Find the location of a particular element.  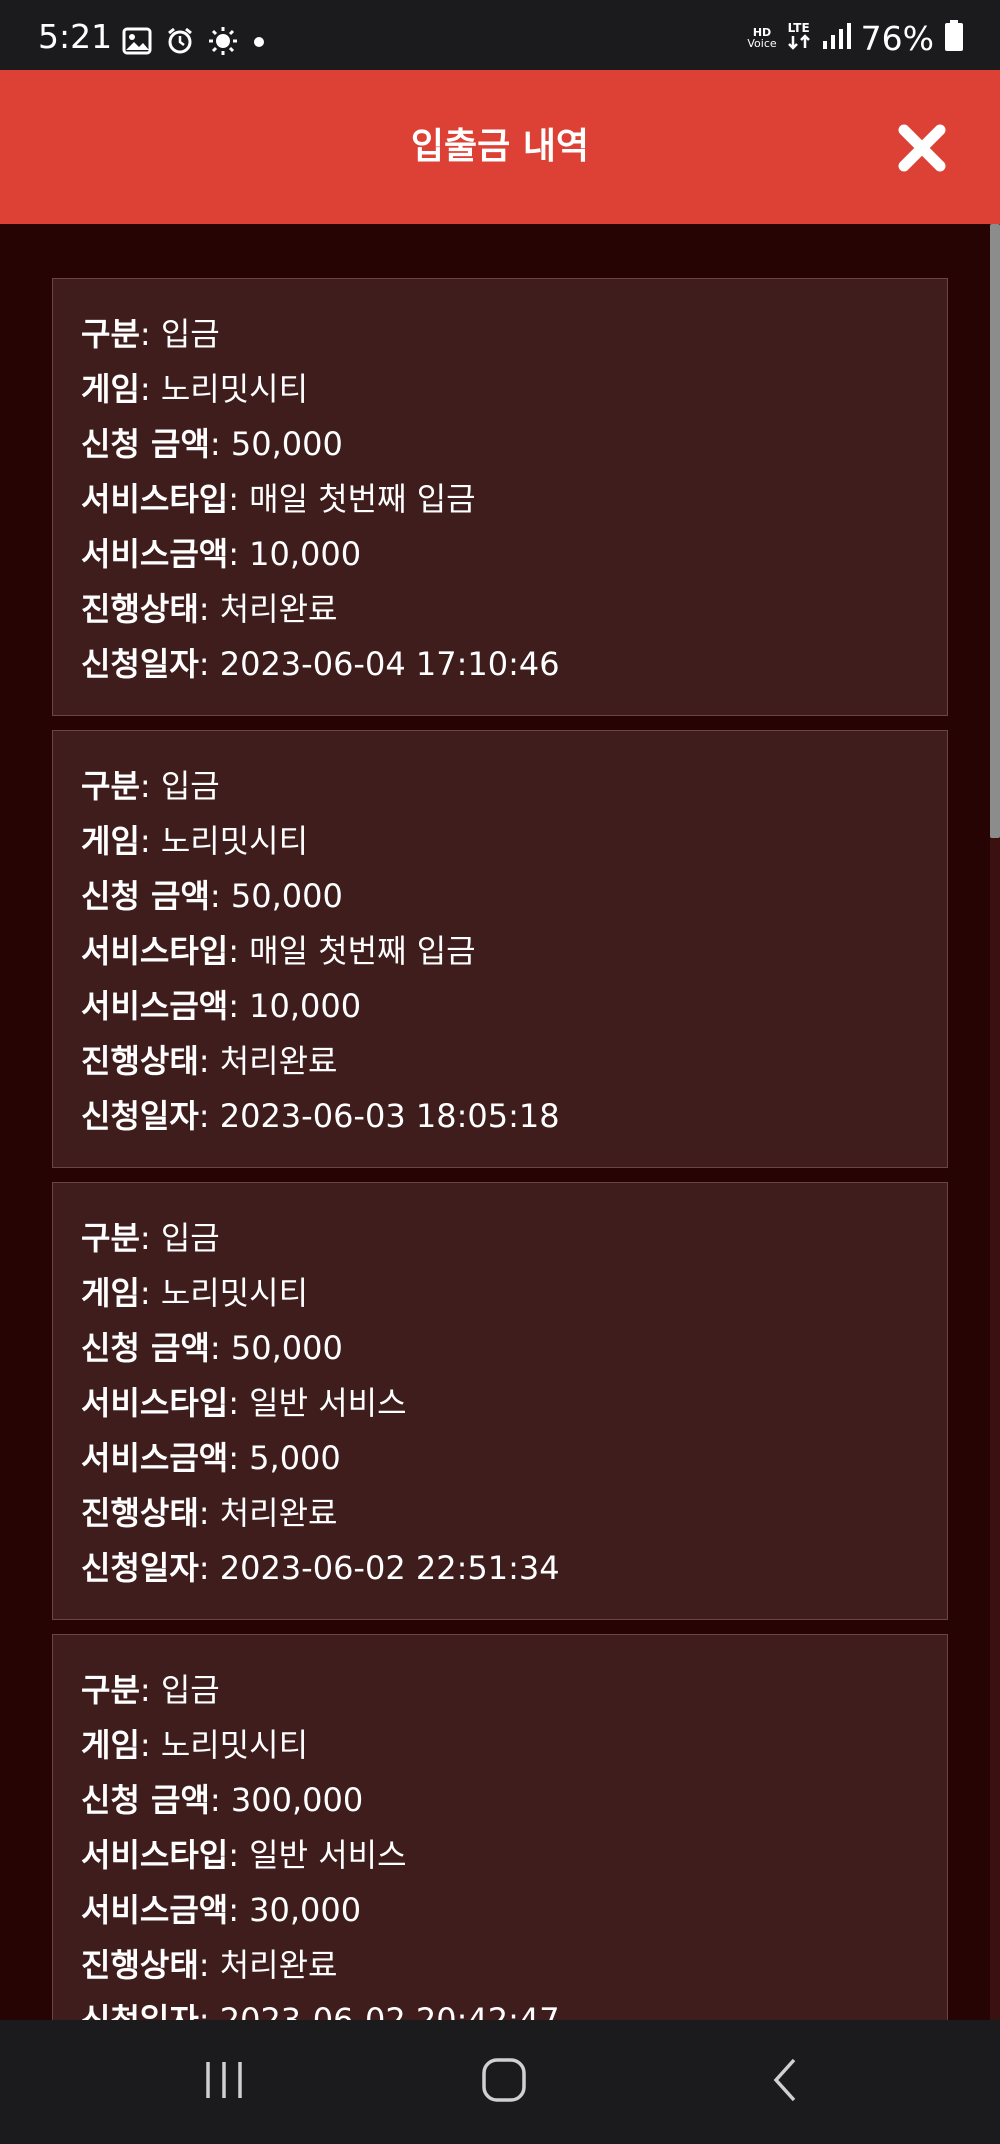

value: 2023-06-04 17:10:46 is located at coordinates (389, 664).